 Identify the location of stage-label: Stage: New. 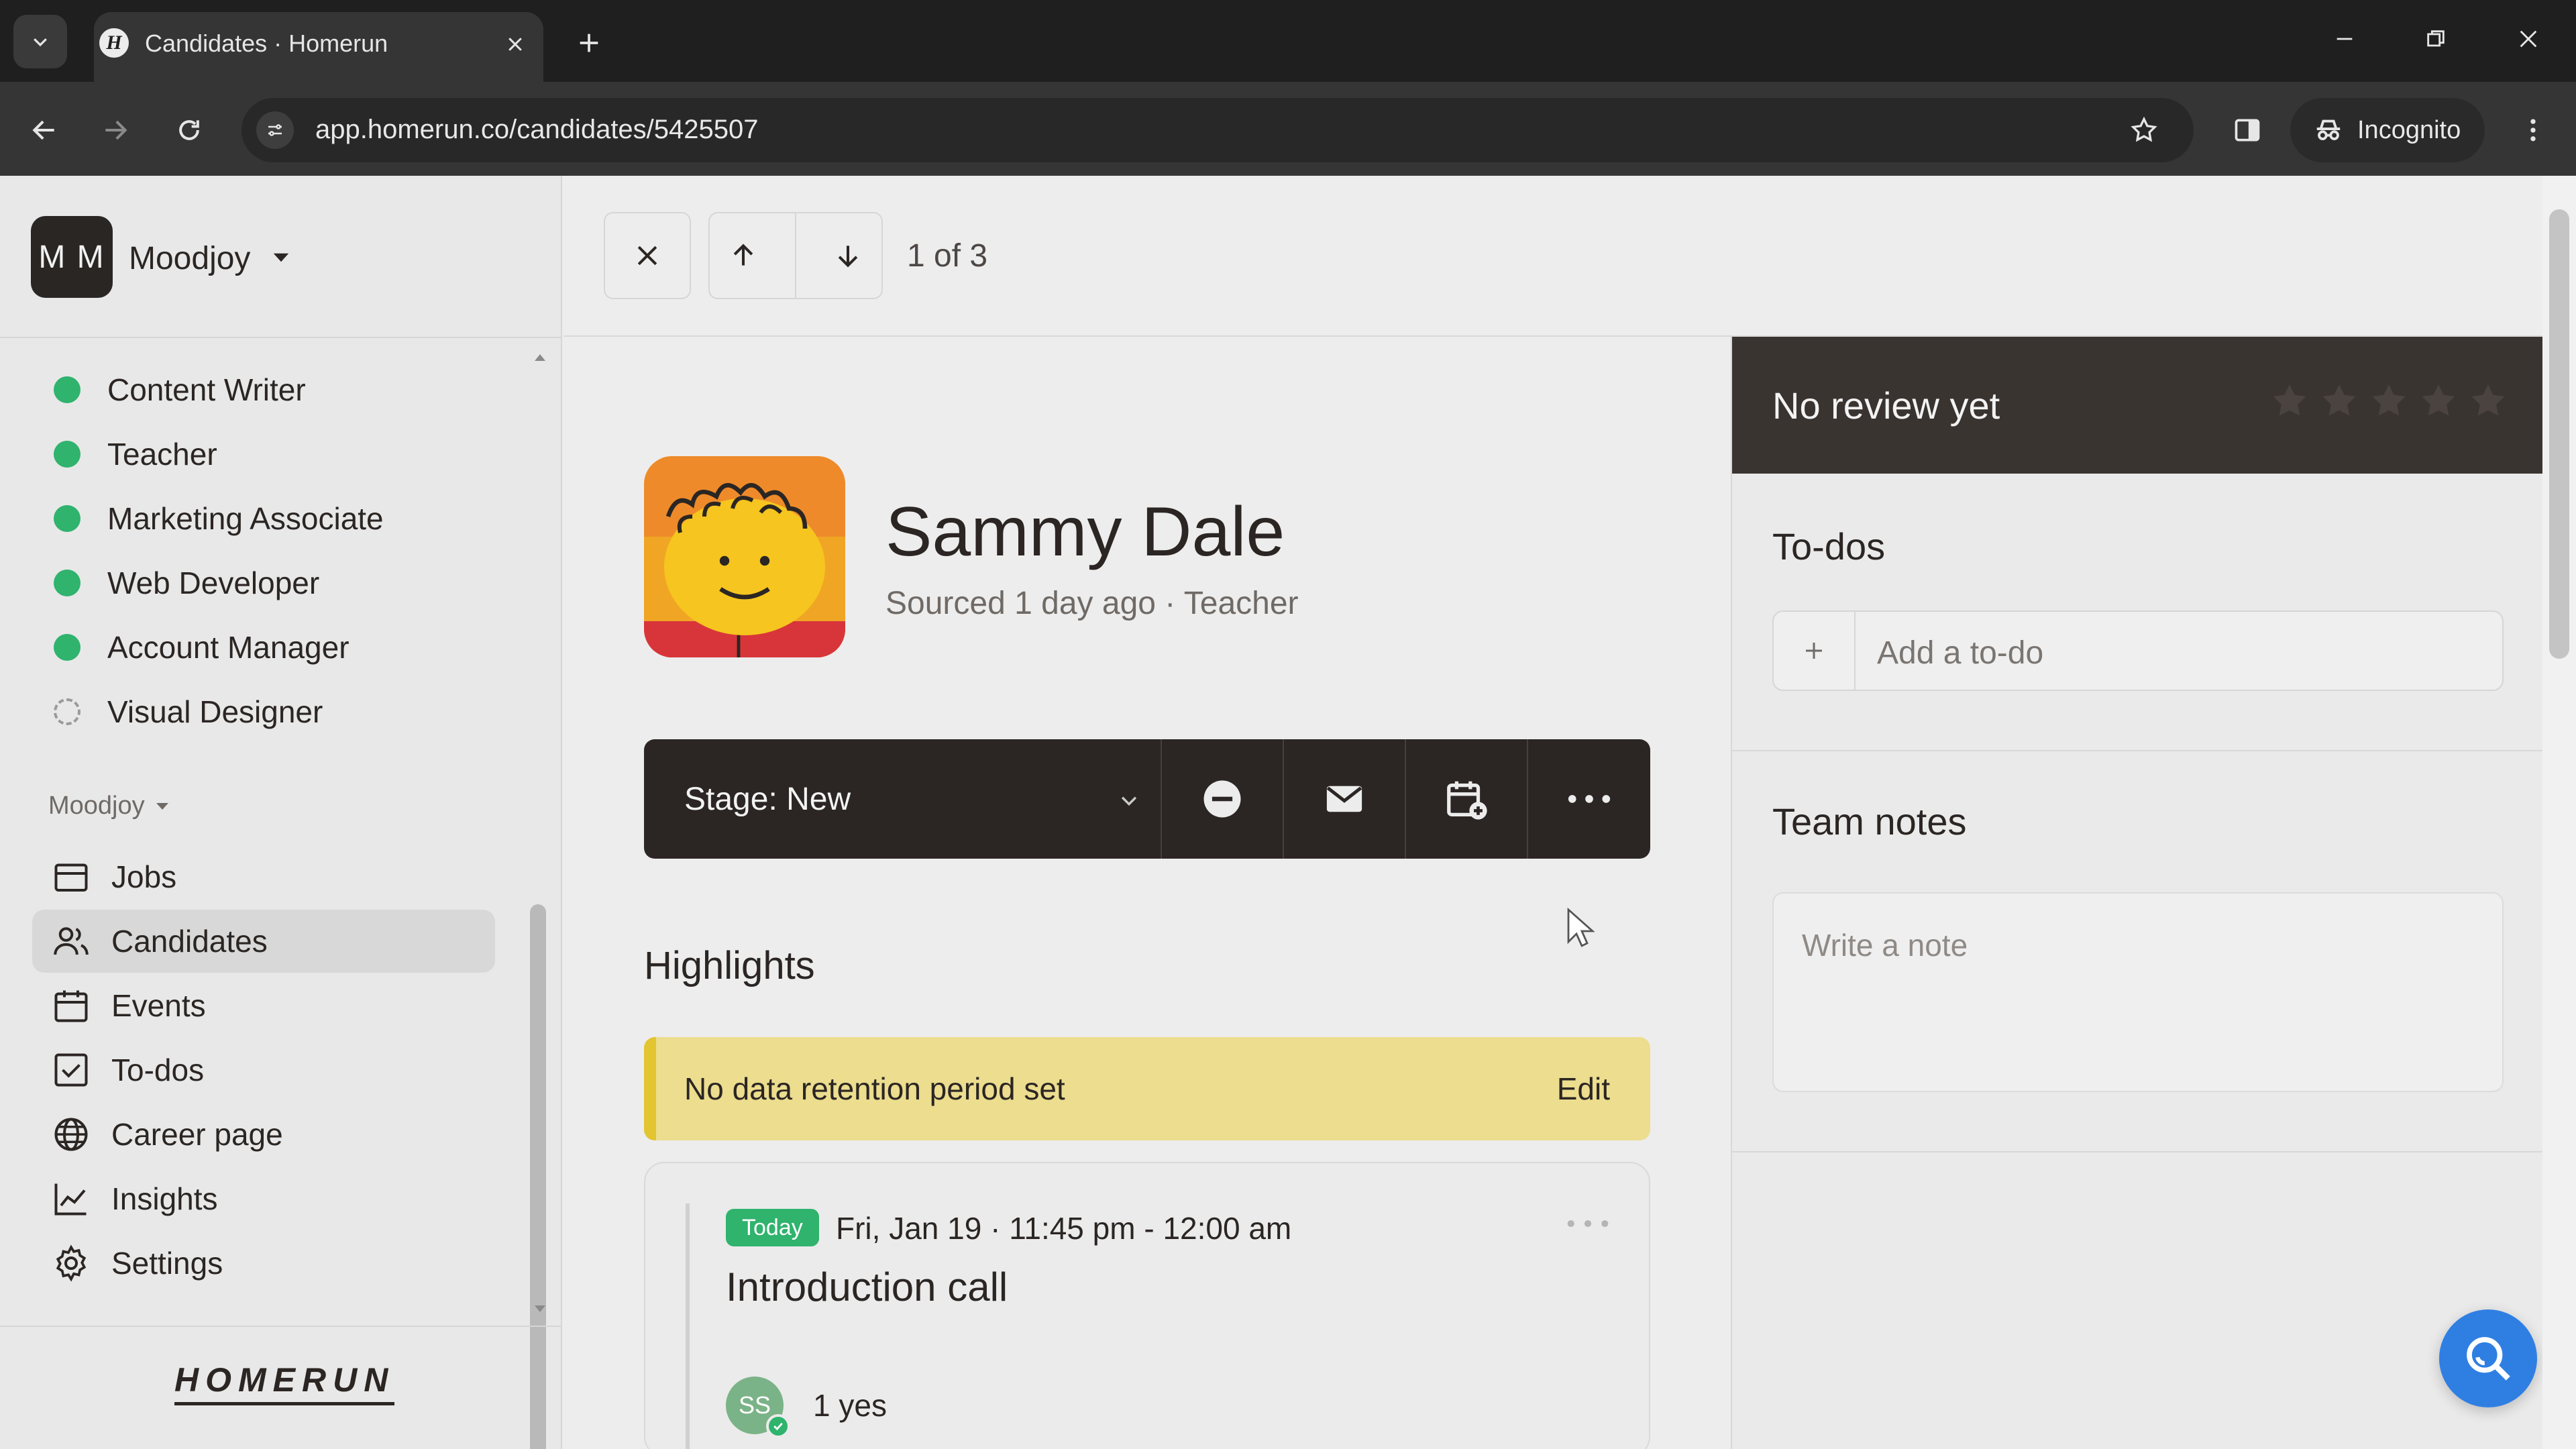
(767, 799).